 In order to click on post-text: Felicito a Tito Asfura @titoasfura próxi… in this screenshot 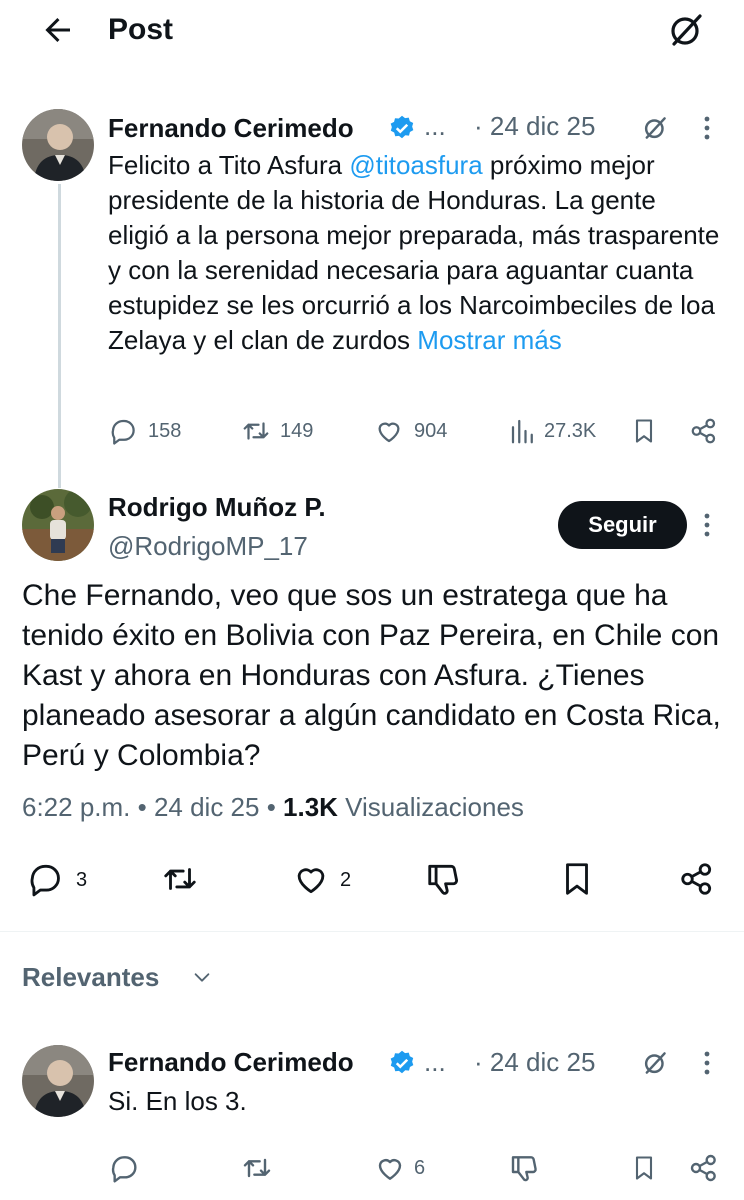, I will do `click(414, 253)`.